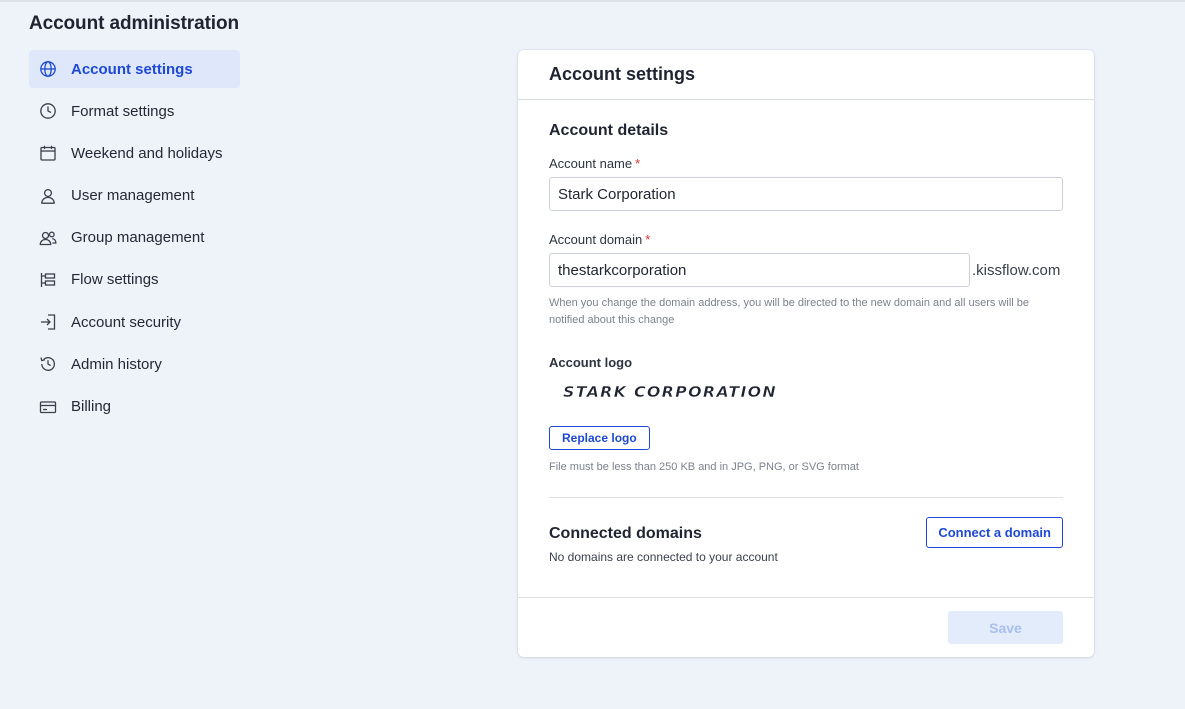 This screenshot has width=1185, height=709. What do you see at coordinates (596, 239) in the screenshot?
I see `account-domain-label-text: Account domain` at bounding box center [596, 239].